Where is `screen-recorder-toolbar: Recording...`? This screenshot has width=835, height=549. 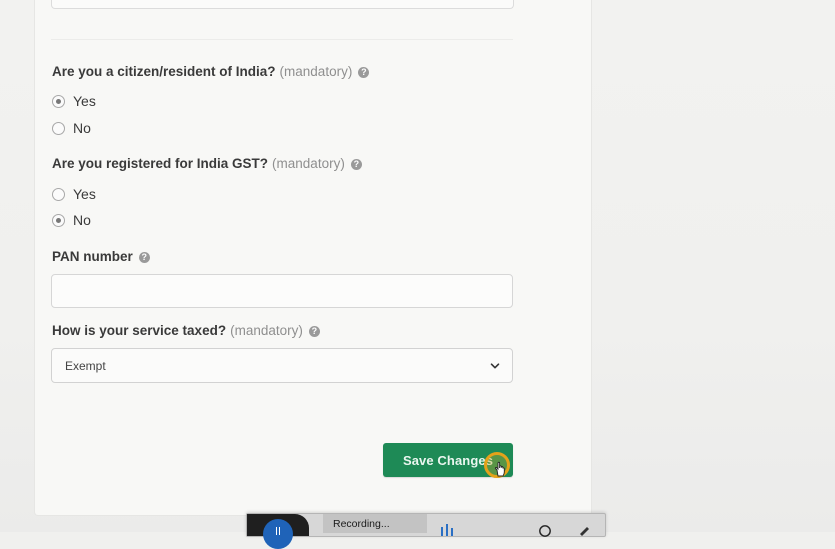 screen-recorder-toolbar: Recording... is located at coordinates (426, 531).